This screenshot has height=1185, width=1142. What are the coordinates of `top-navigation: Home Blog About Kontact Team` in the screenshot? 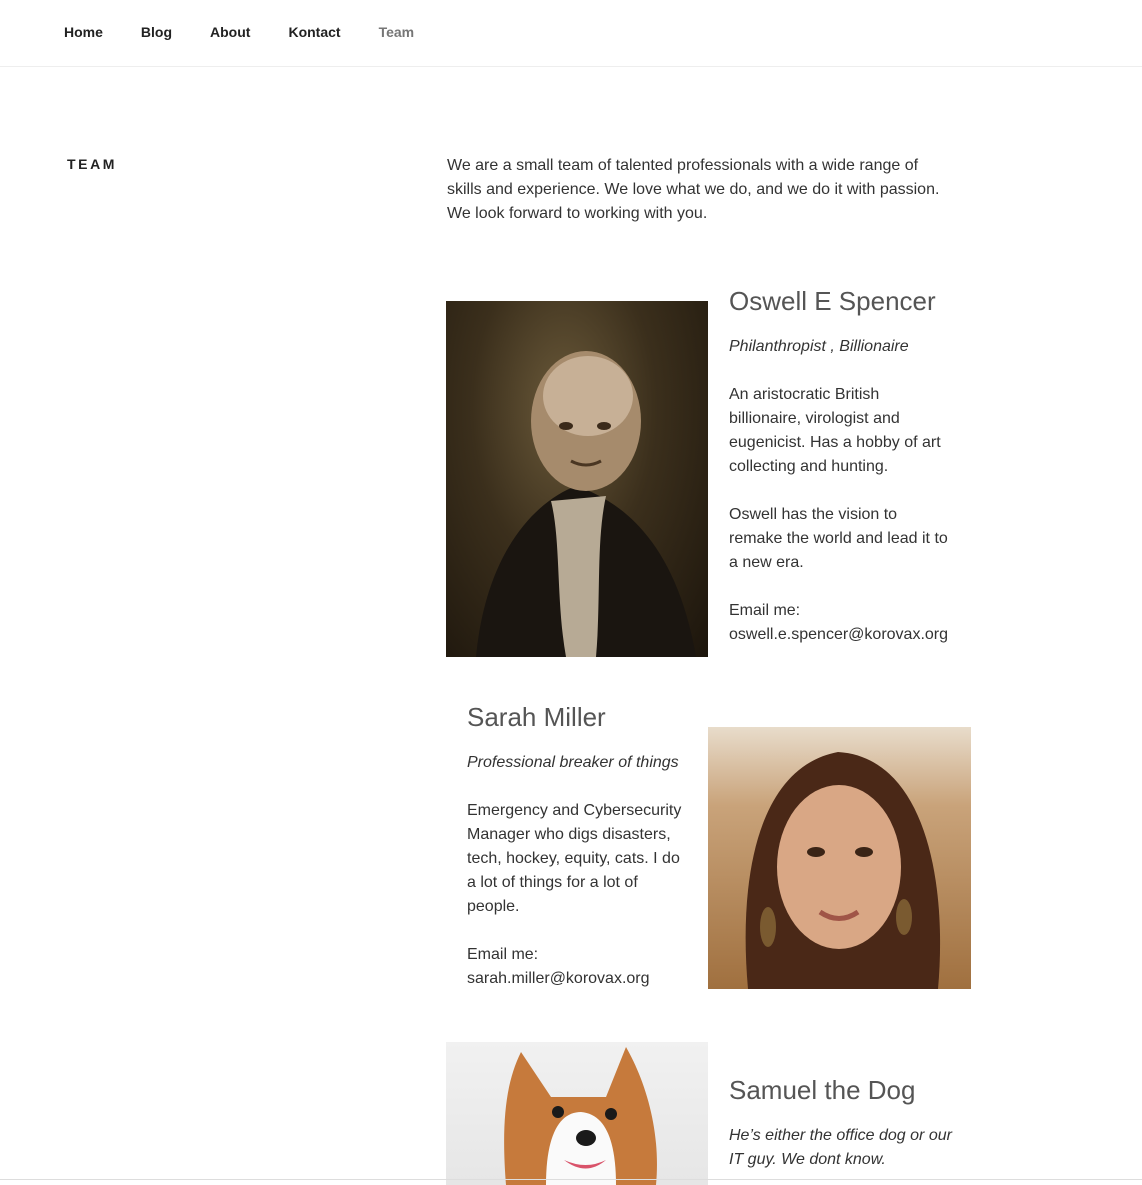 It's located at (571, 33).